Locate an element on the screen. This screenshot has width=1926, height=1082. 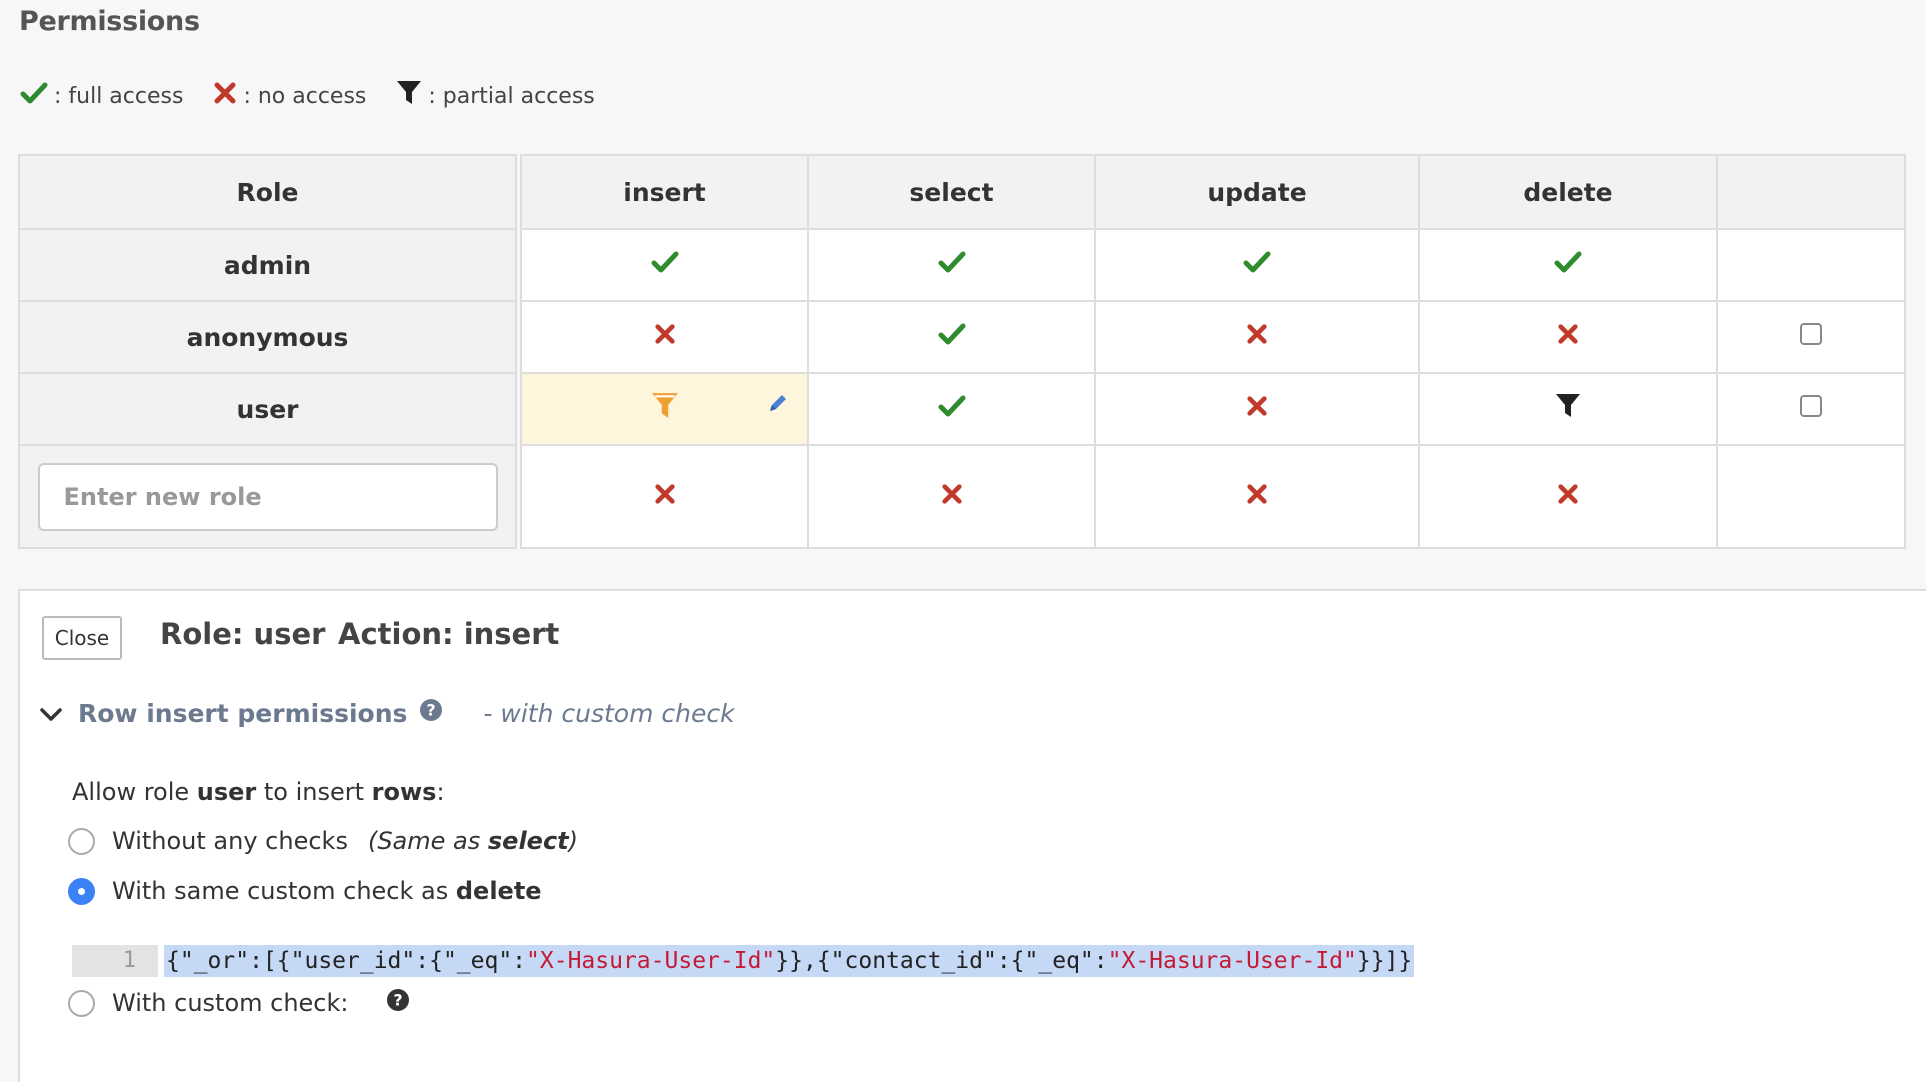
allow-object: rows is located at coordinates (404, 792).